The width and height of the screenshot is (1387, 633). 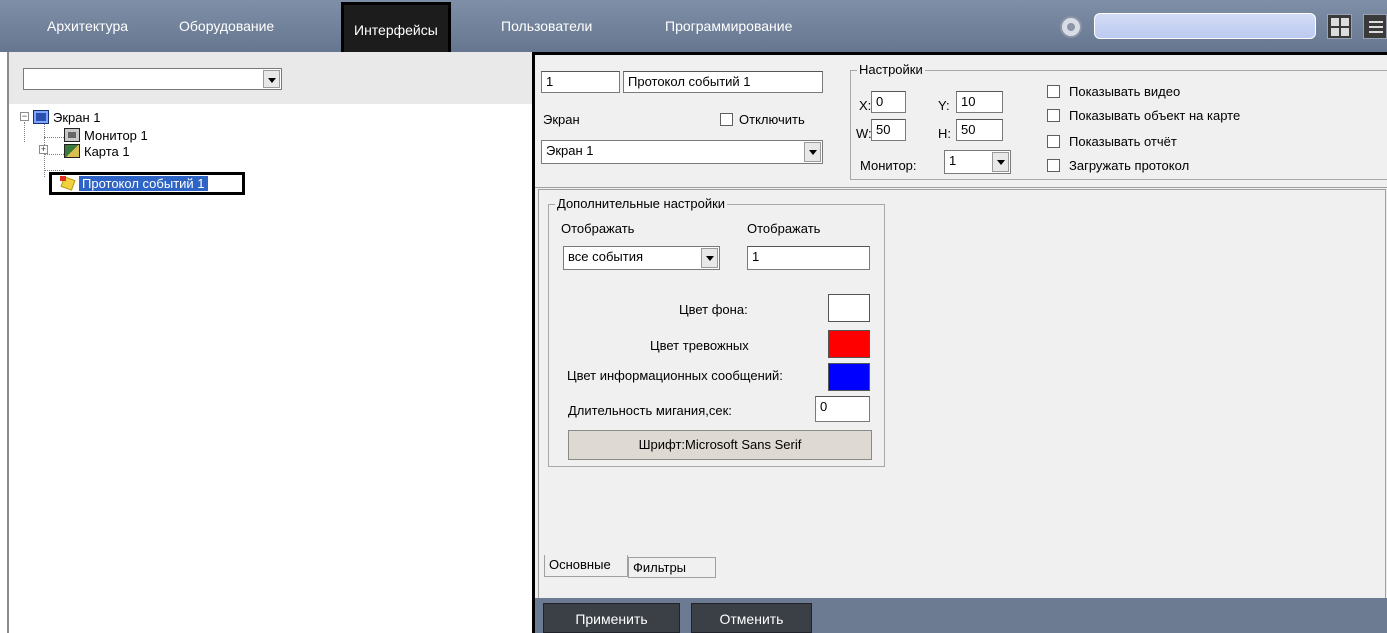 I want to click on monitor-select: 1, so click(x=977, y=162).